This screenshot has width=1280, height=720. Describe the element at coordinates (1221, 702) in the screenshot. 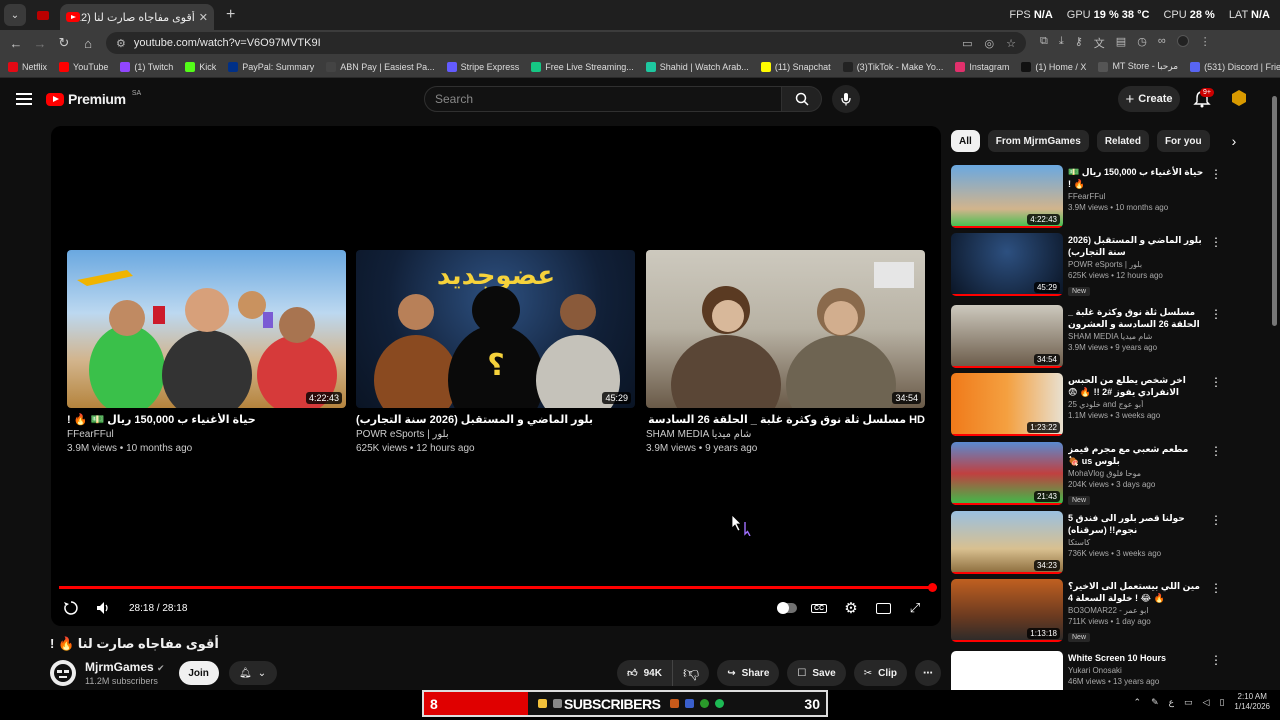

I see `battery-icon: ▯` at that location.